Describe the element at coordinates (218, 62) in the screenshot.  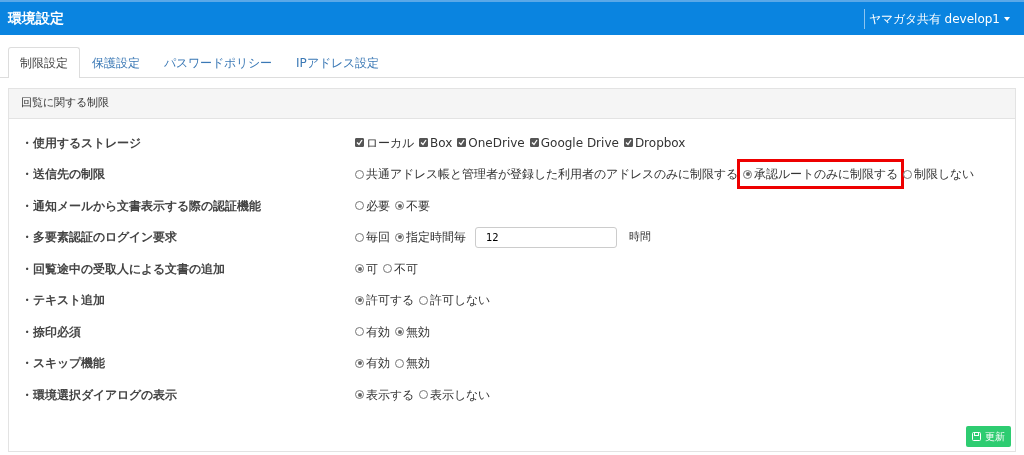
I see `tab: パスワードポリシー` at that location.